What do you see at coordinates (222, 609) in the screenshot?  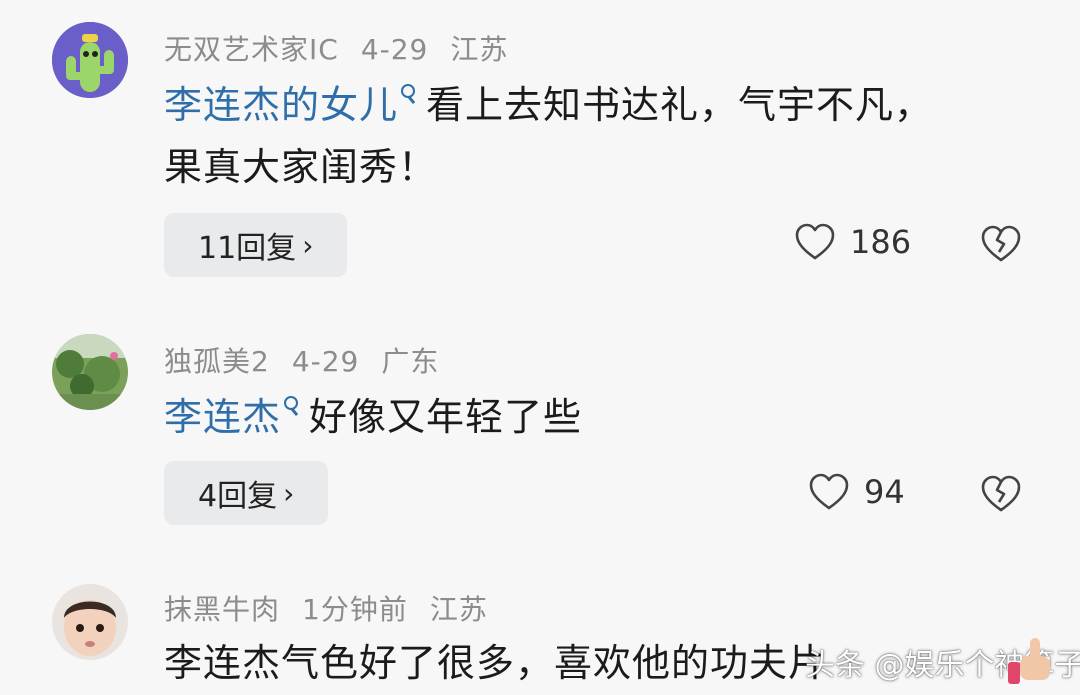 I see `username: 抹黑牛肉` at bounding box center [222, 609].